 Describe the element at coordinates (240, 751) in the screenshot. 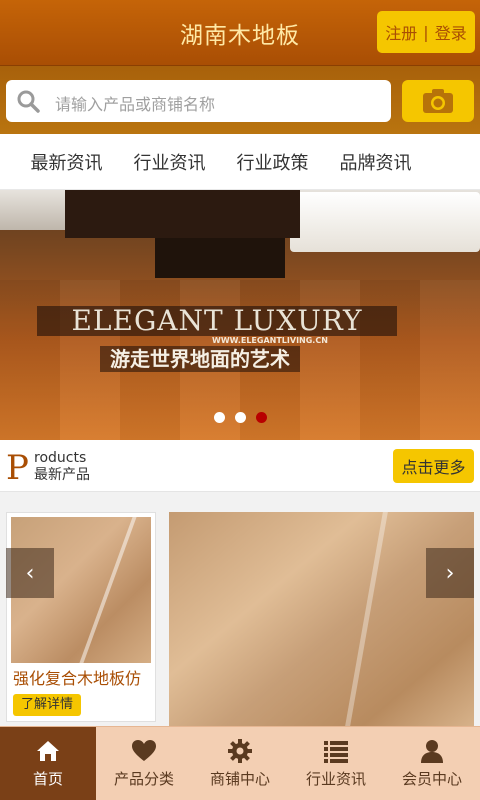

I see `gear-icon` at that location.